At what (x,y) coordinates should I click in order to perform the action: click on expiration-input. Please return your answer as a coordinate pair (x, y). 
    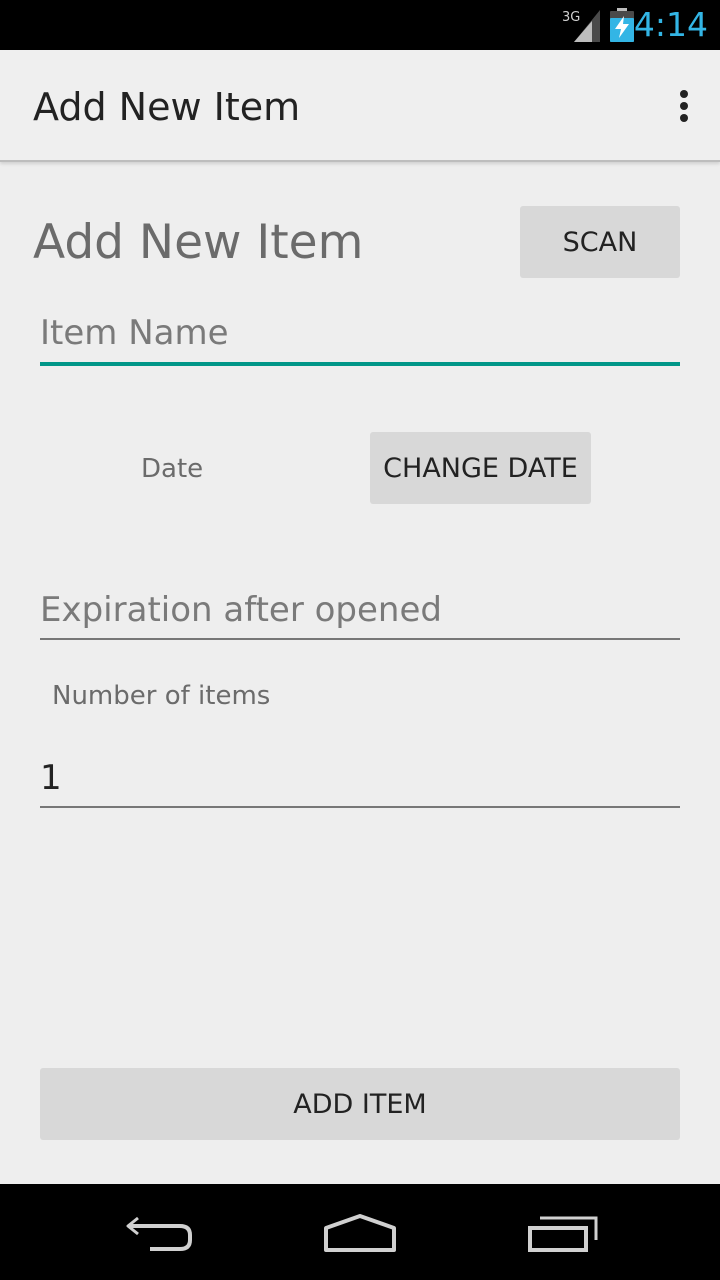
    Looking at the image, I should click on (360, 614).